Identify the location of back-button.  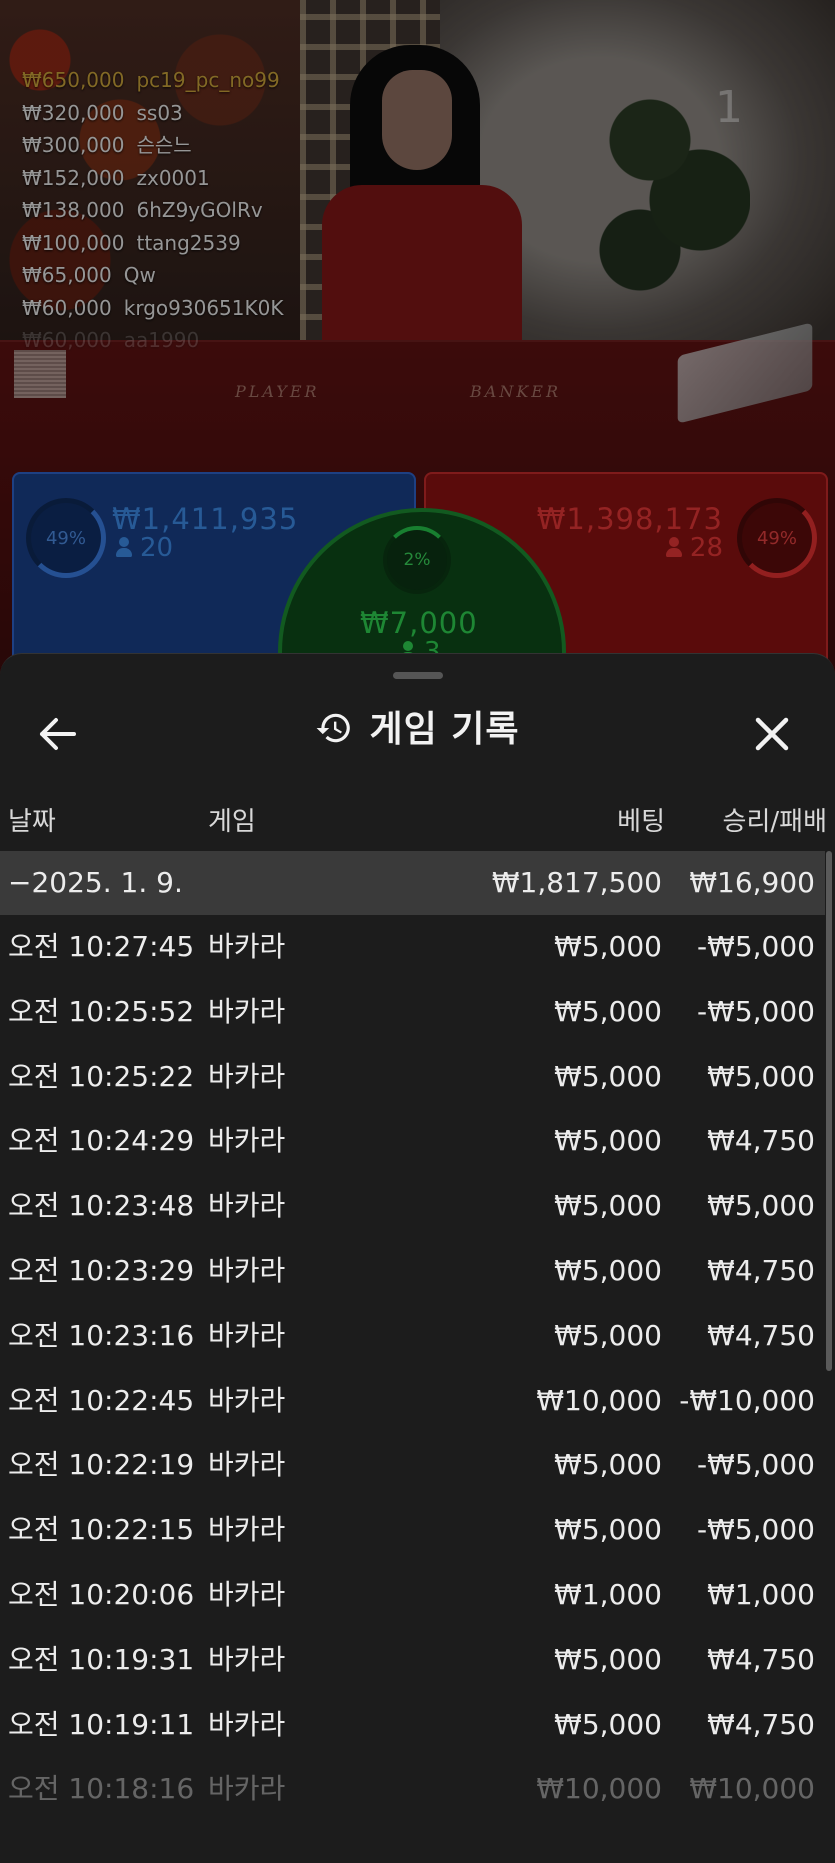
(58, 734).